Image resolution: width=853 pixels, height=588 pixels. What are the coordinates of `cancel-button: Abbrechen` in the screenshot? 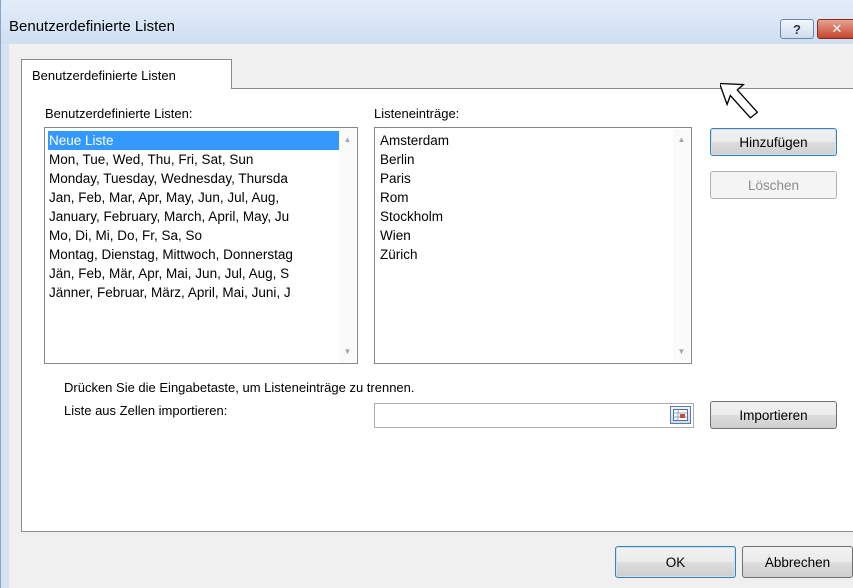 It's located at (797, 562).